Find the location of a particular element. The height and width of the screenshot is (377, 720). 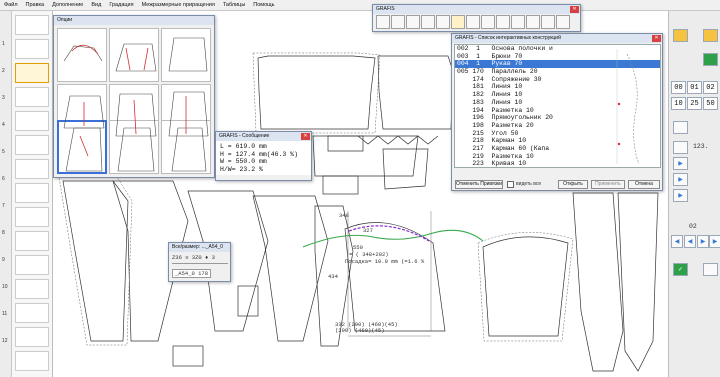

page-number: 9 is located at coordinates (3, 260).